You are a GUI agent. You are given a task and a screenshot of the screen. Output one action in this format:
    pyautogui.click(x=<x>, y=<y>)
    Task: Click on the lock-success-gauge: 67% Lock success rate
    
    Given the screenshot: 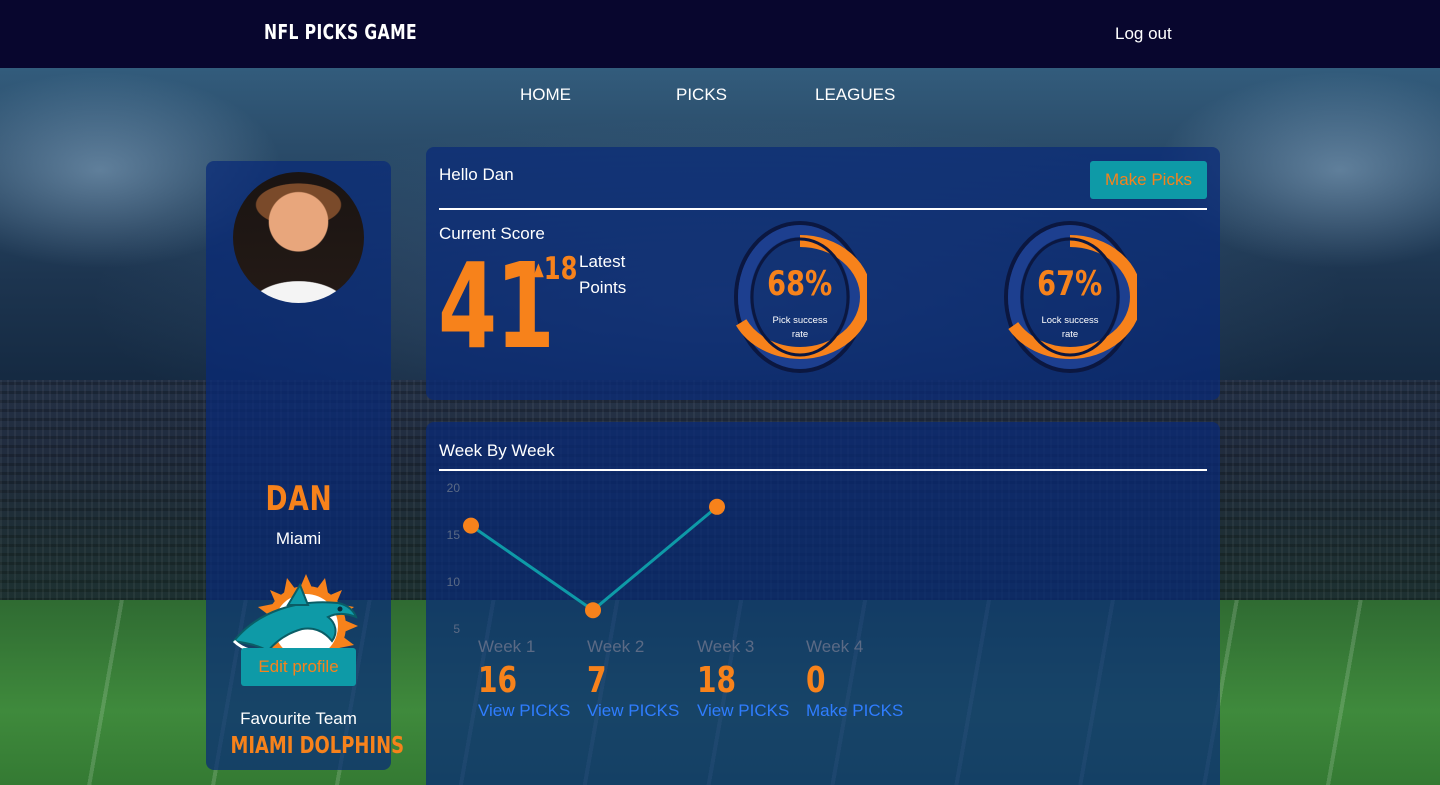 What is the action you would take?
    pyautogui.click(x=1070, y=297)
    